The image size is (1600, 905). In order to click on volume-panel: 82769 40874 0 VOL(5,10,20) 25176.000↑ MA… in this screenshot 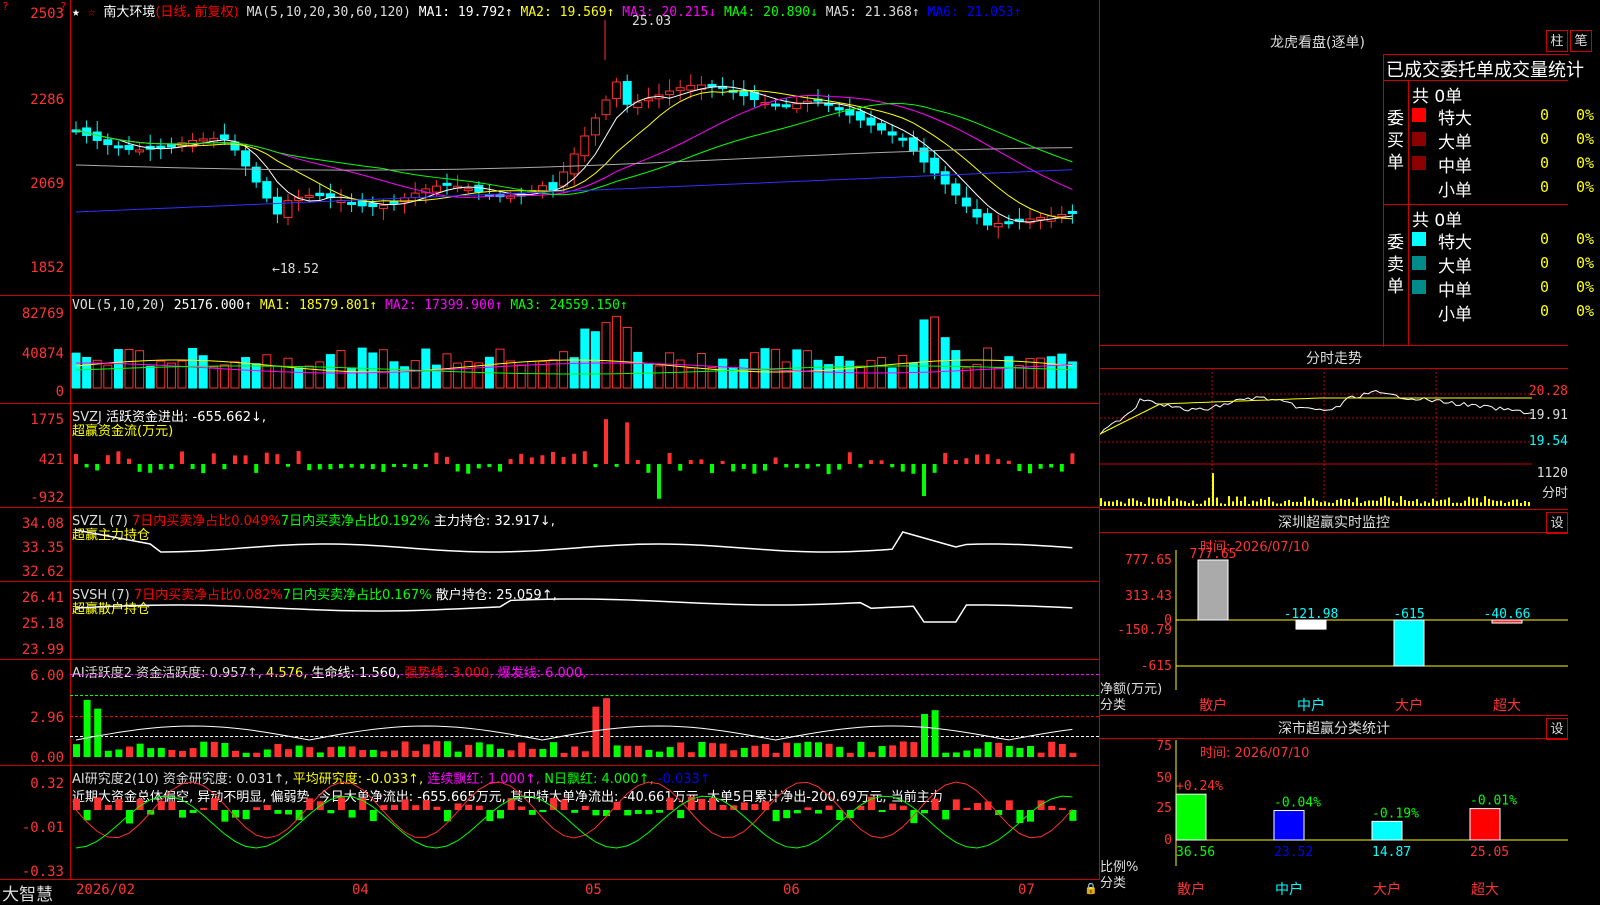, I will do `click(549, 350)`.